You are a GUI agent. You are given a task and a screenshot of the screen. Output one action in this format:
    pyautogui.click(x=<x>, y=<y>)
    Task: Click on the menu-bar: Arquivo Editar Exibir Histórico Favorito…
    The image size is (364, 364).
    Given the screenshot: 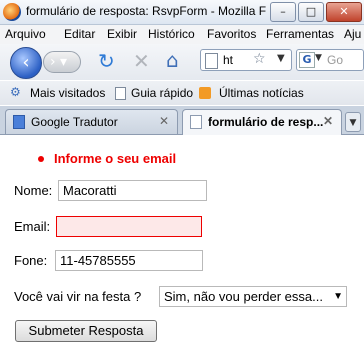 What is the action you would take?
    pyautogui.click(x=182, y=34)
    